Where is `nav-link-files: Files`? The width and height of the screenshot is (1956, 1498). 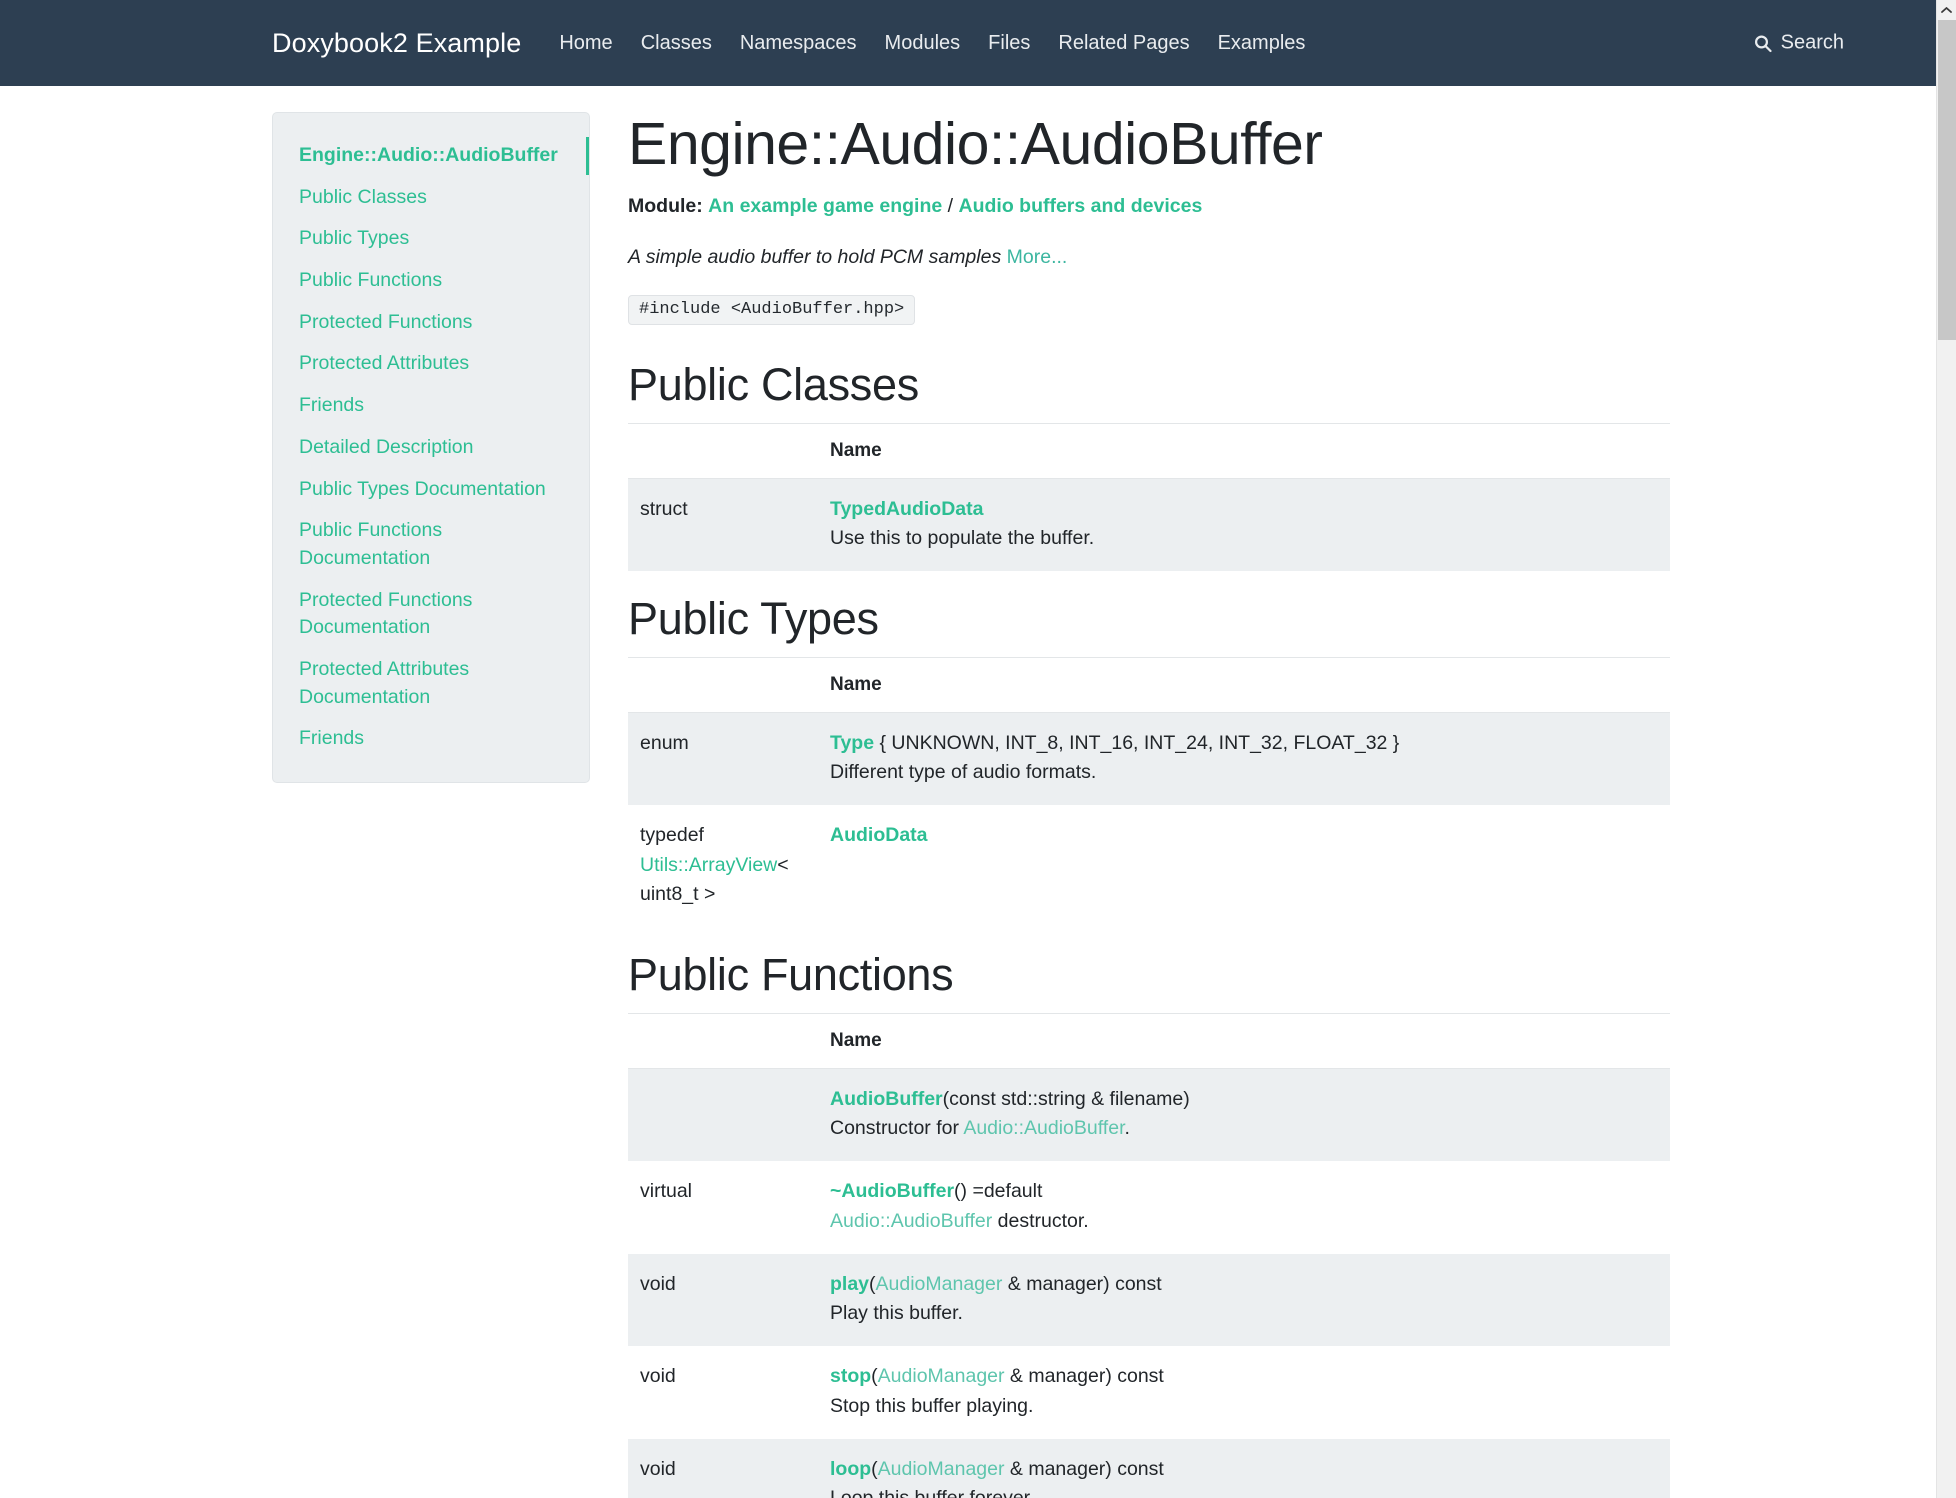
nav-link-files: Files is located at coordinates (1009, 43).